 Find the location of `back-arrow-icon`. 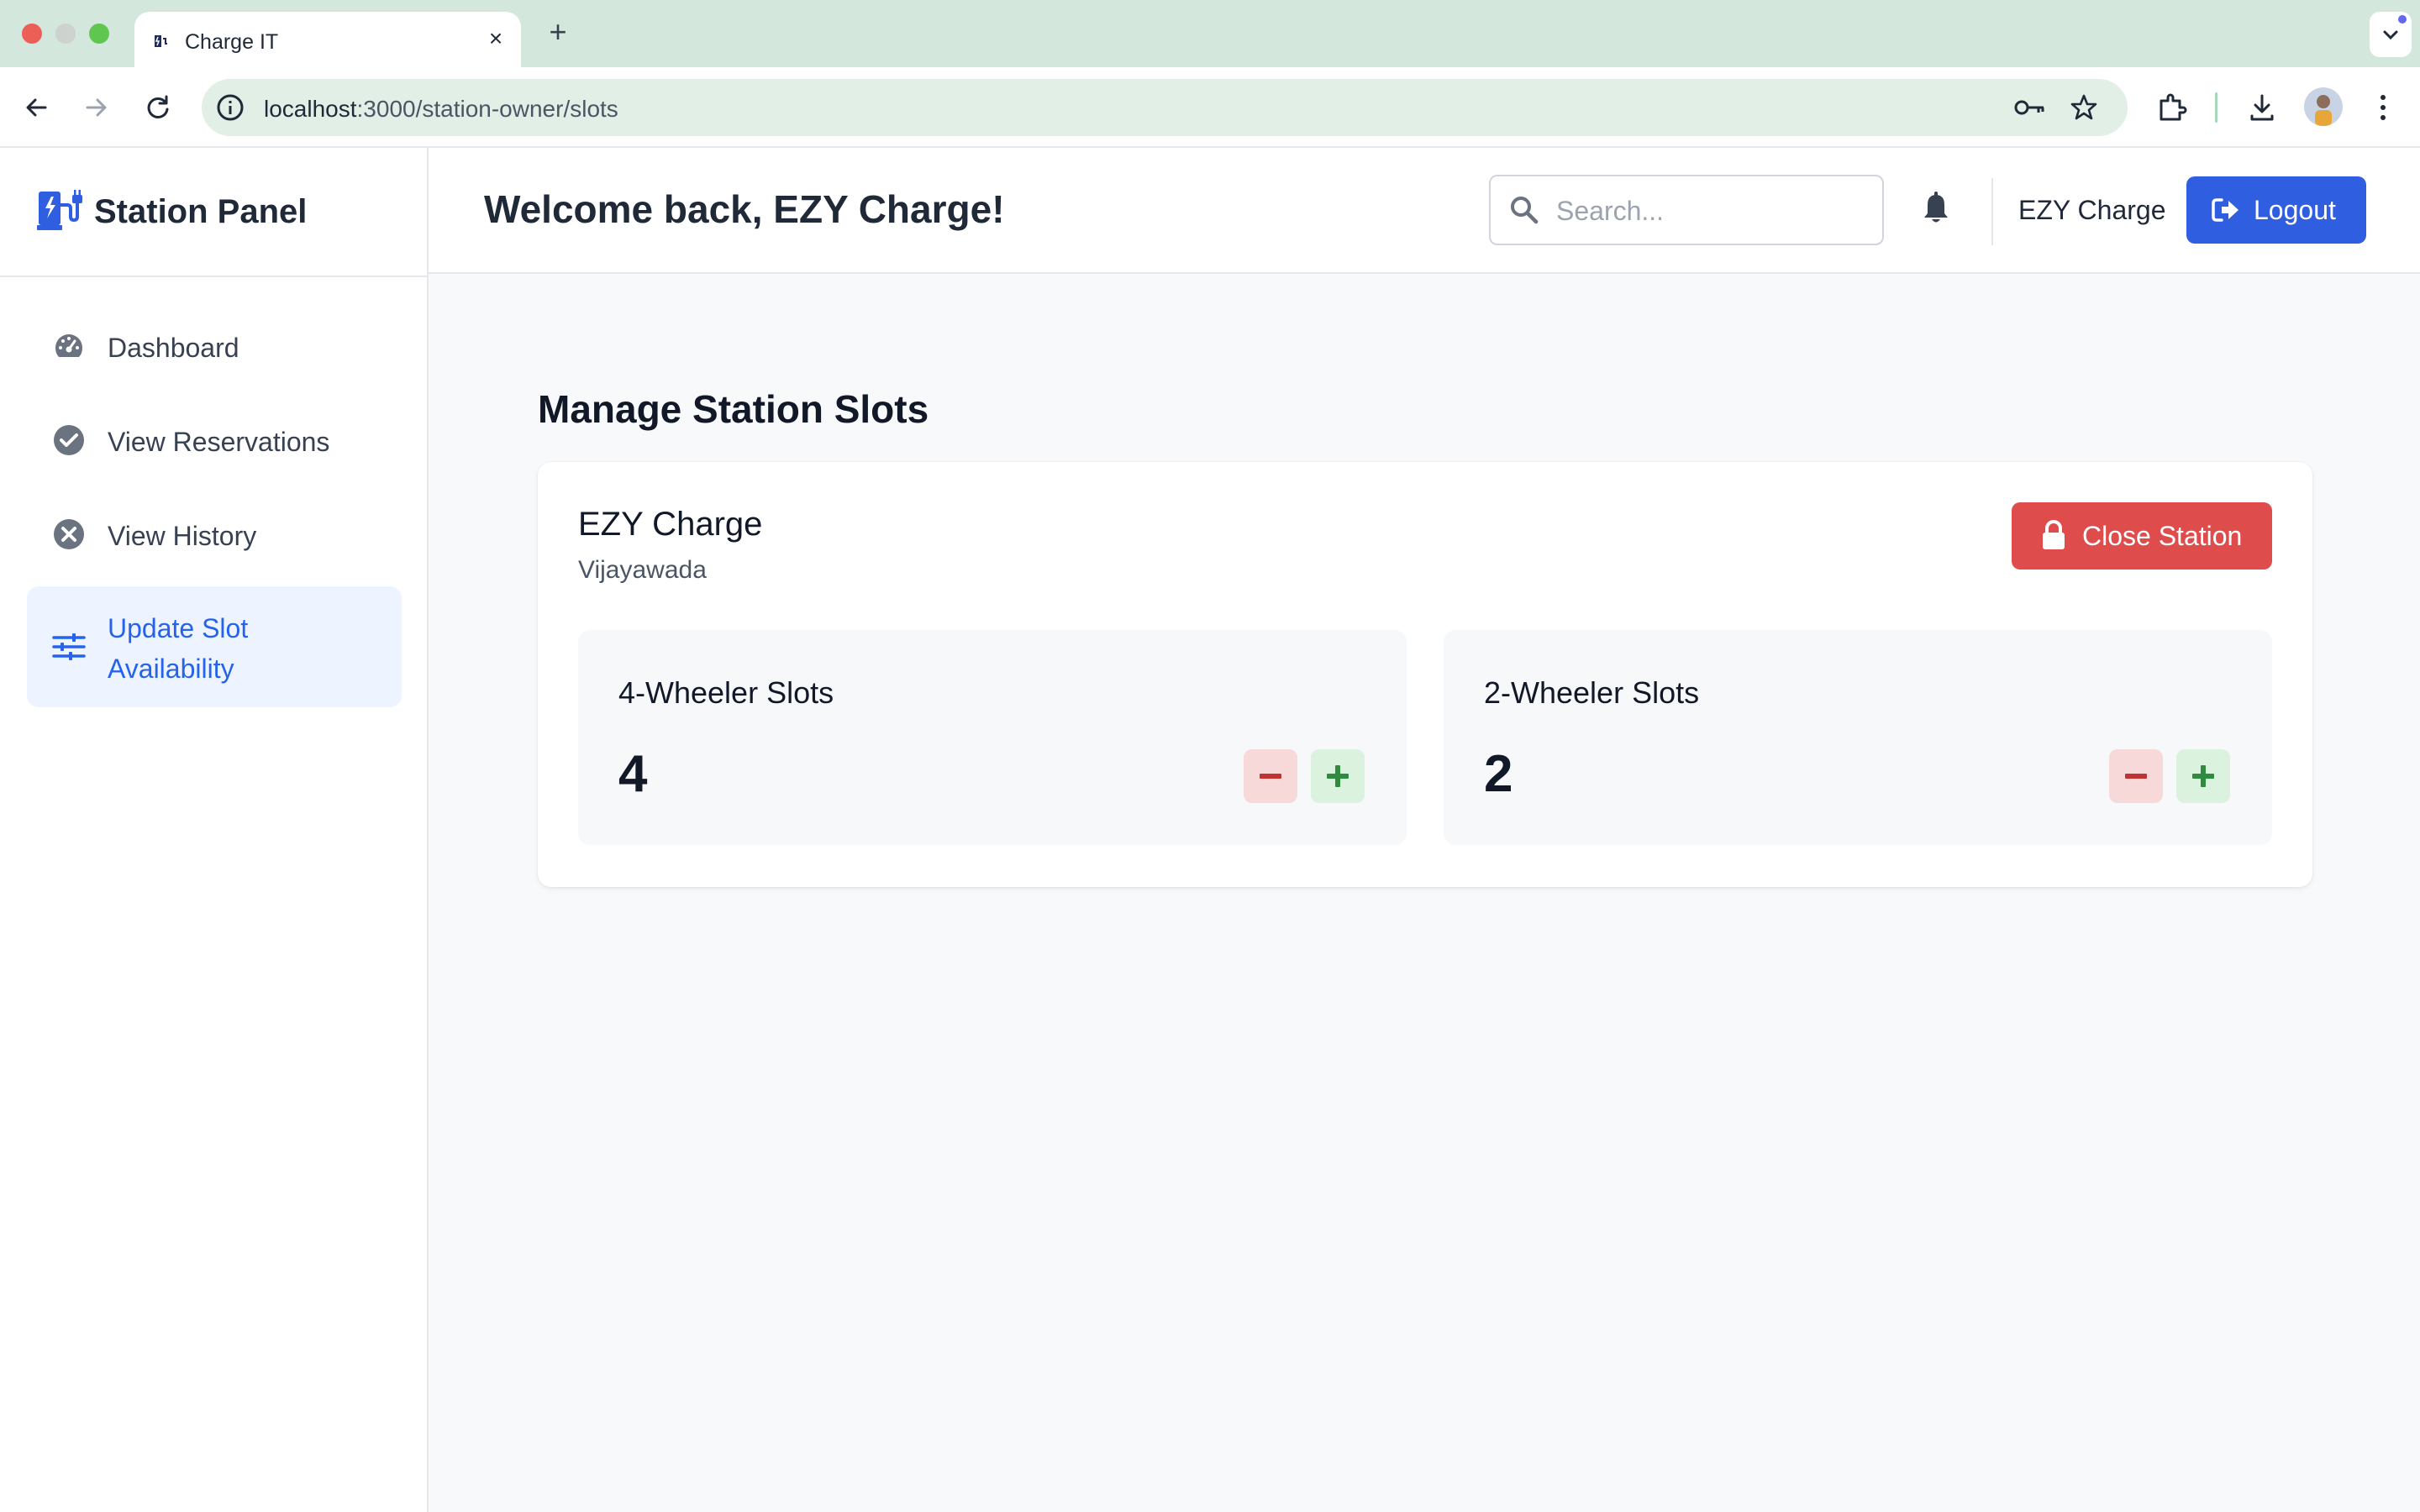

back-arrow-icon is located at coordinates (36, 107).